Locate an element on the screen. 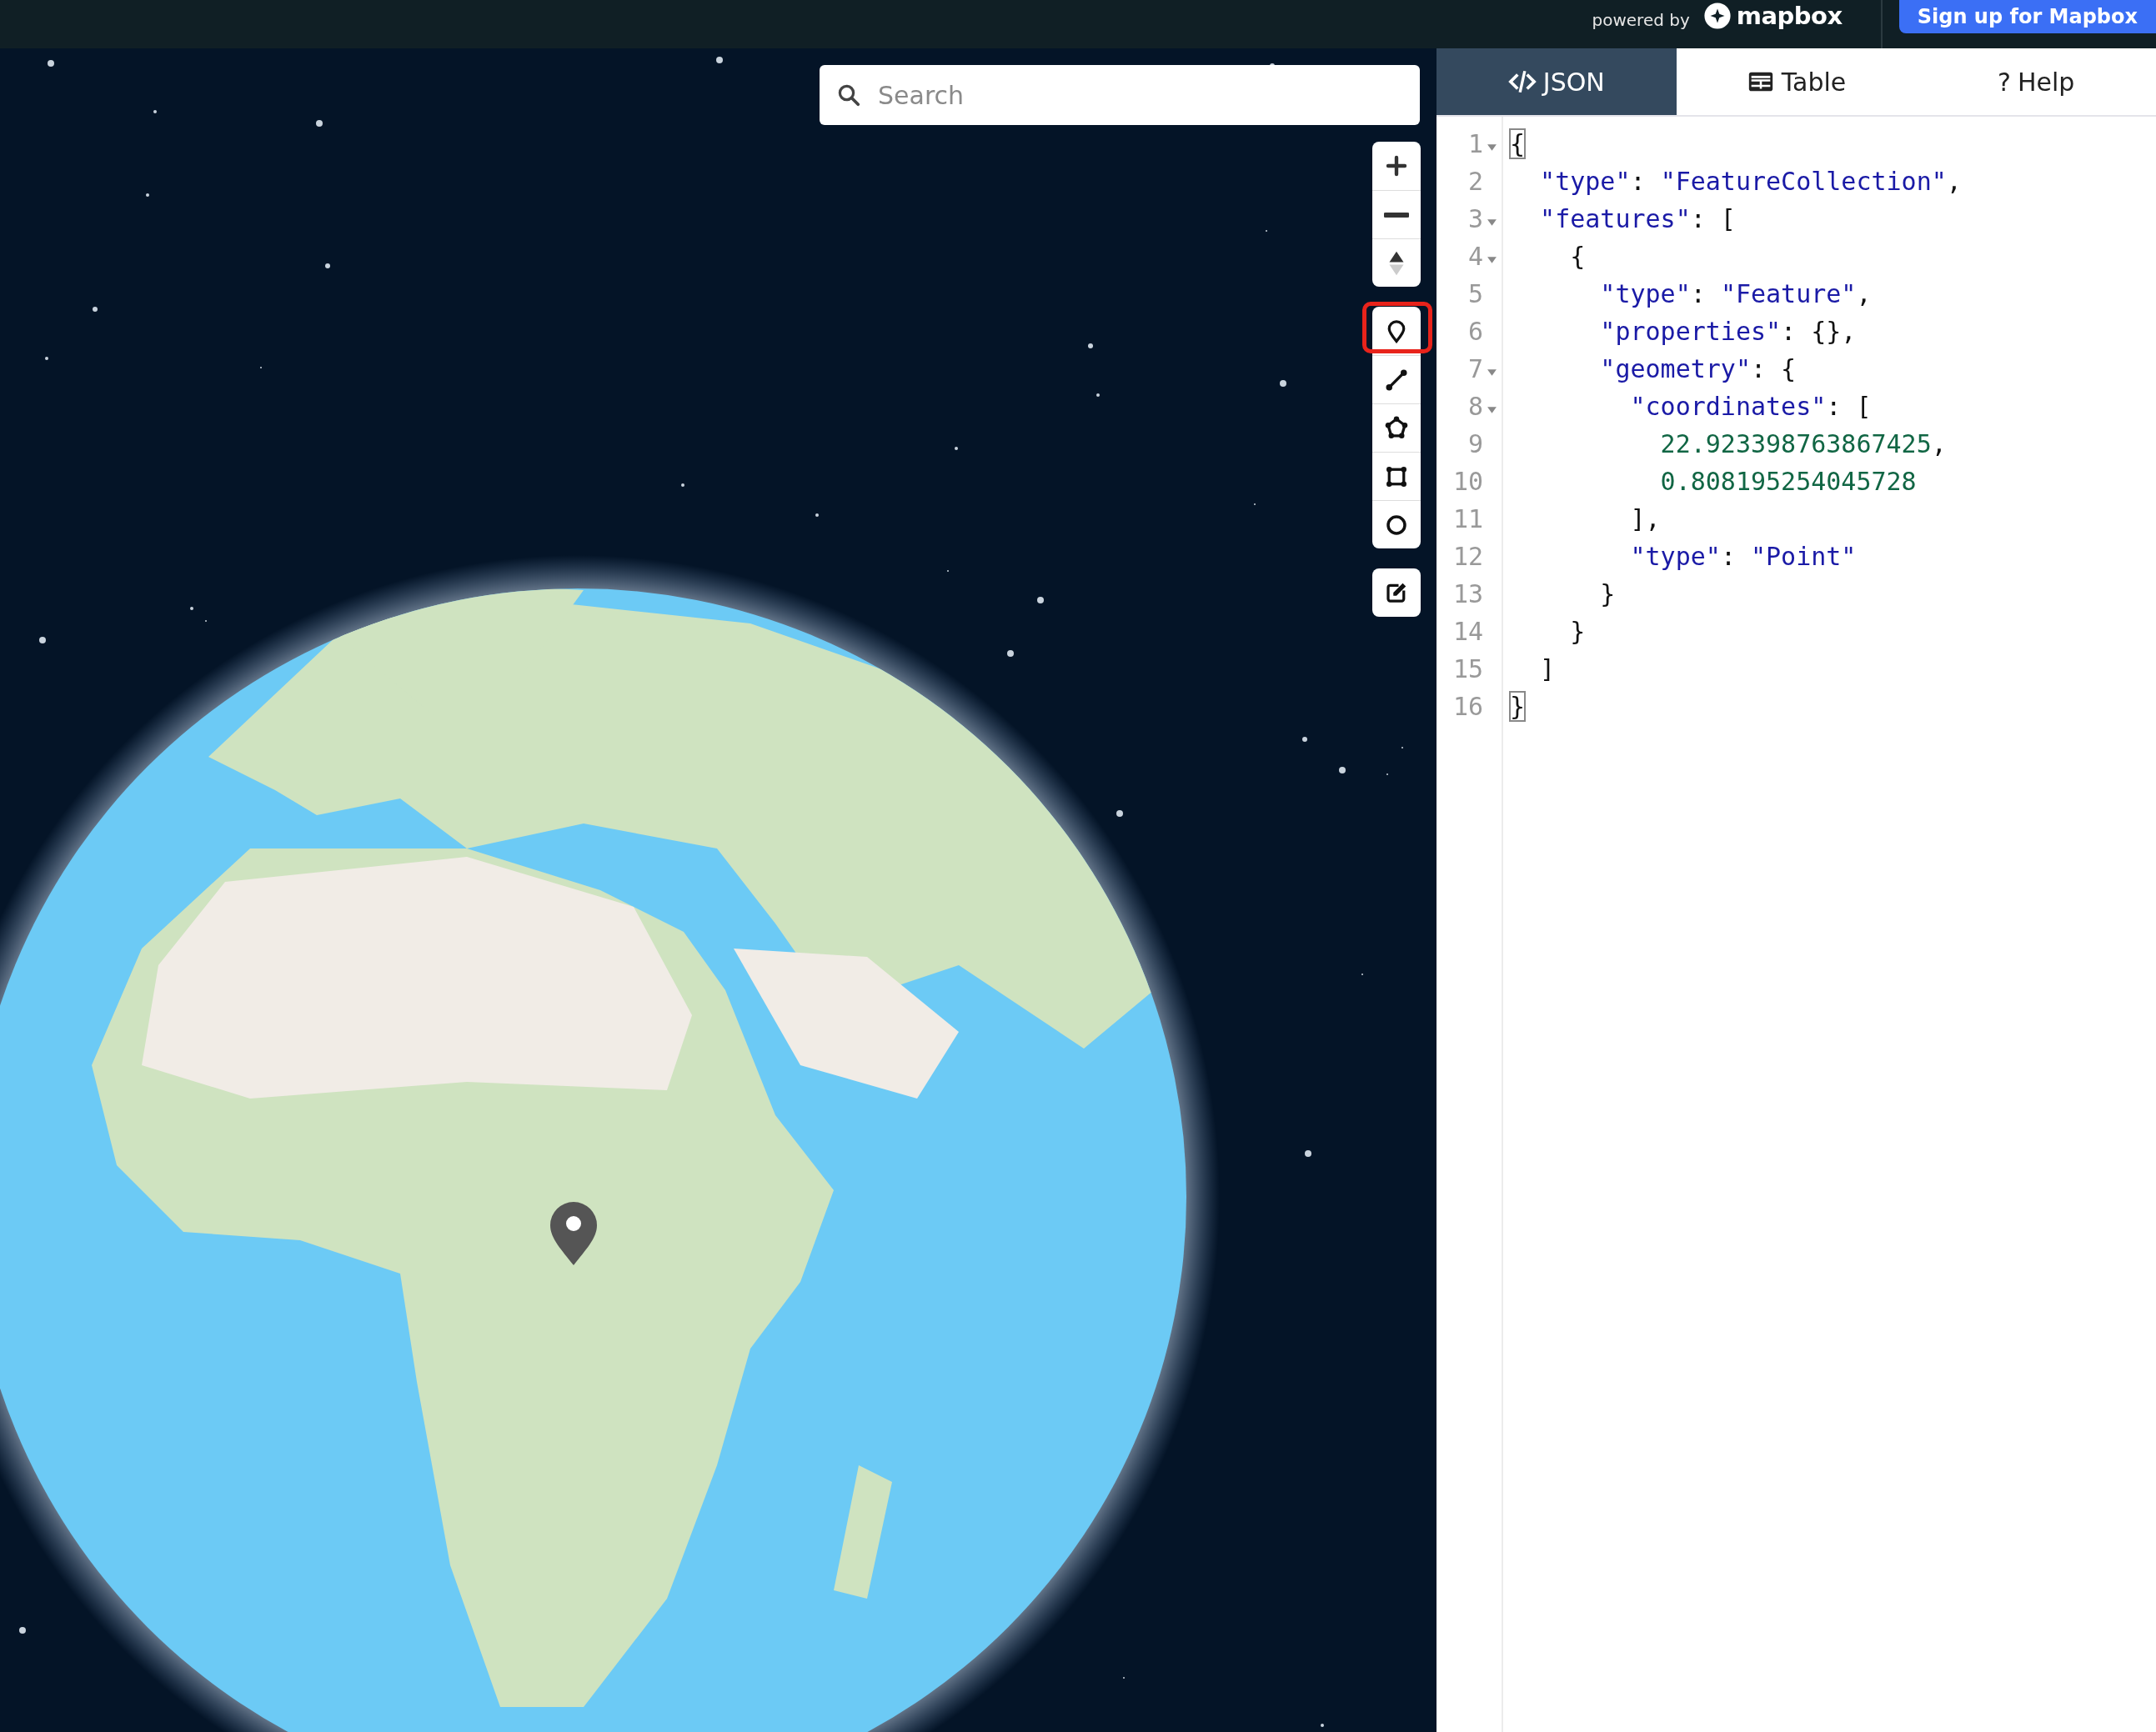  line-number: 7 is located at coordinates (1475, 369).